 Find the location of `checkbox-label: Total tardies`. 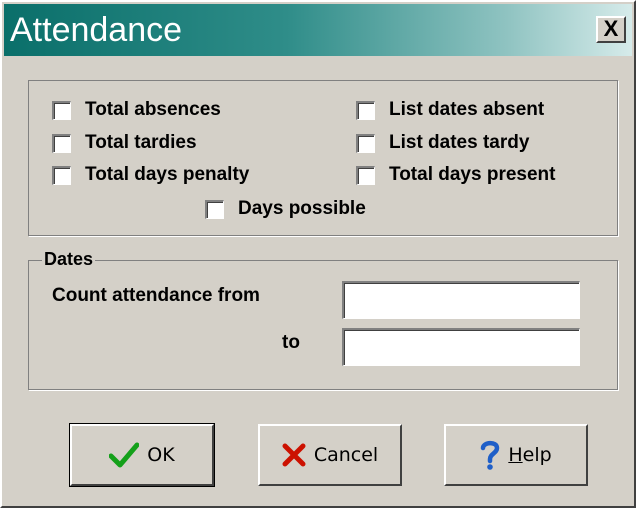

checkbox-label: Total tardies is located at coordinates (141, 142).